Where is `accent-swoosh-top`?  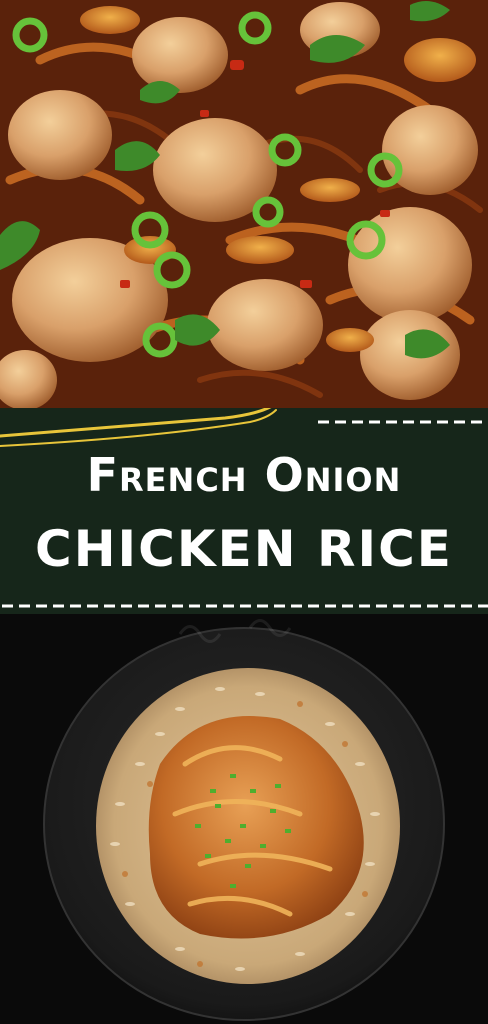 accent-swoosh-top is located at coordinates (136, 423).